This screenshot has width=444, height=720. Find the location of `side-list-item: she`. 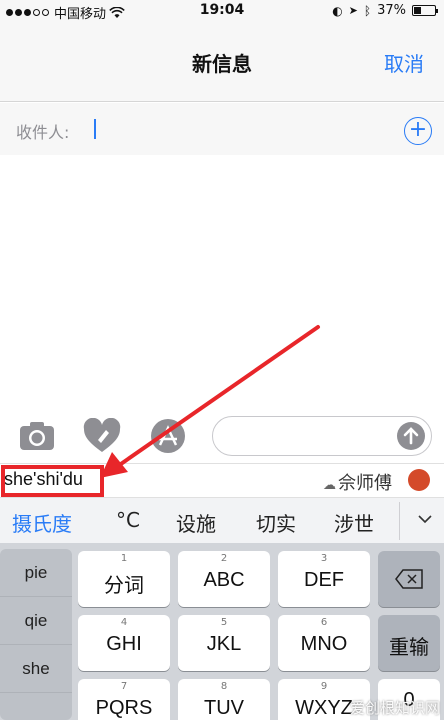

side-list-item: she is located at coordinates (36, 669).